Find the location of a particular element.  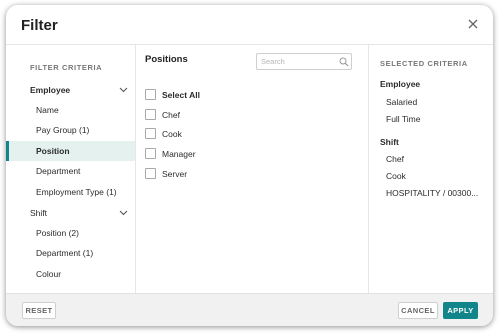

selected-item: Full Time is located at coordinates (403, 119).